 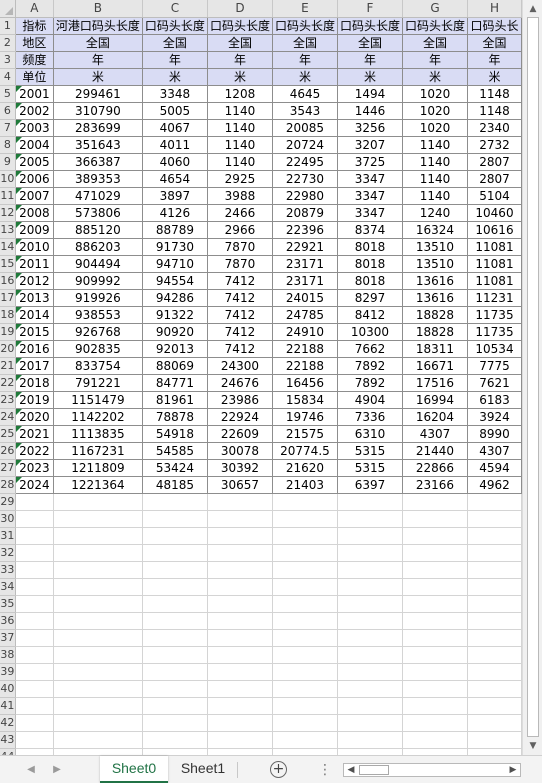 I want to click on data-cell: 20085, so click(x=305, y=128).